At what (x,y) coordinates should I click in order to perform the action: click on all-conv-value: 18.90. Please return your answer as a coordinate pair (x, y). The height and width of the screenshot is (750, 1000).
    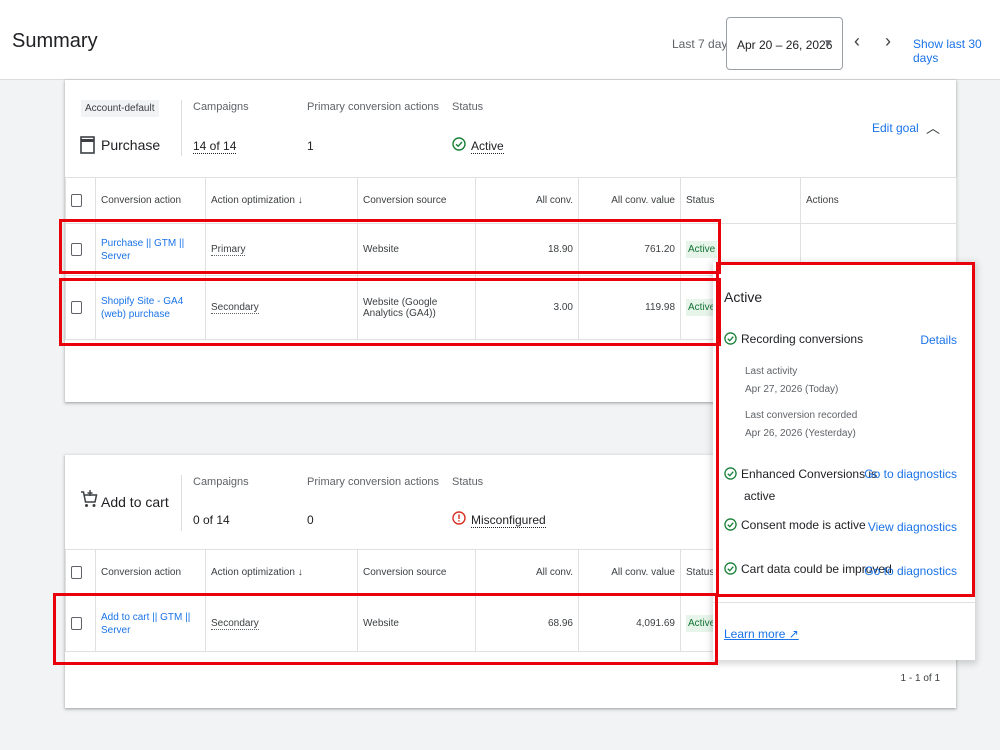
    Looking at the image, I should click on (527, 249).